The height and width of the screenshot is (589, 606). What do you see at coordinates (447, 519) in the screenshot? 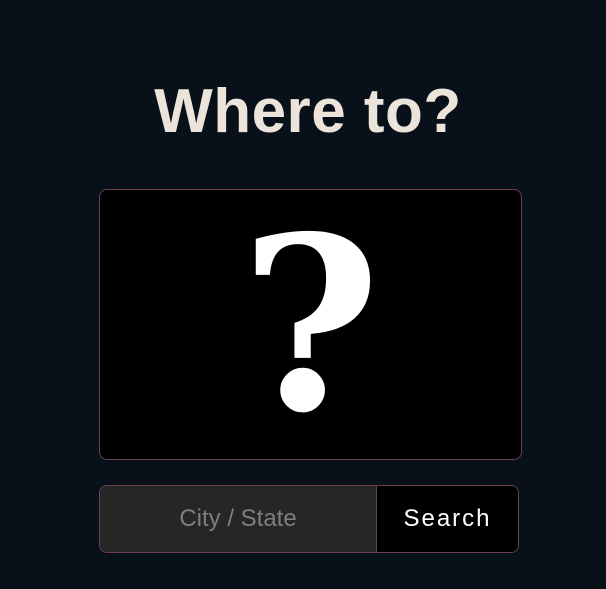
I see `search-button: Search` at bounding box center [447, 519].